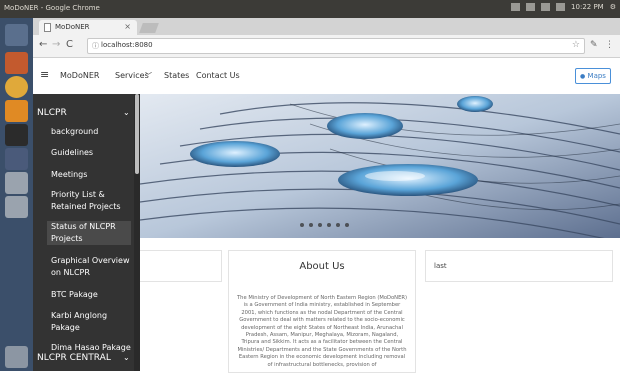 The image size is (620, 373). What do you see at coordinates (52, 8) in the screenshot?
I see `window-title: MoDoNER - Google Chrome` at bounding box center [52, 8].